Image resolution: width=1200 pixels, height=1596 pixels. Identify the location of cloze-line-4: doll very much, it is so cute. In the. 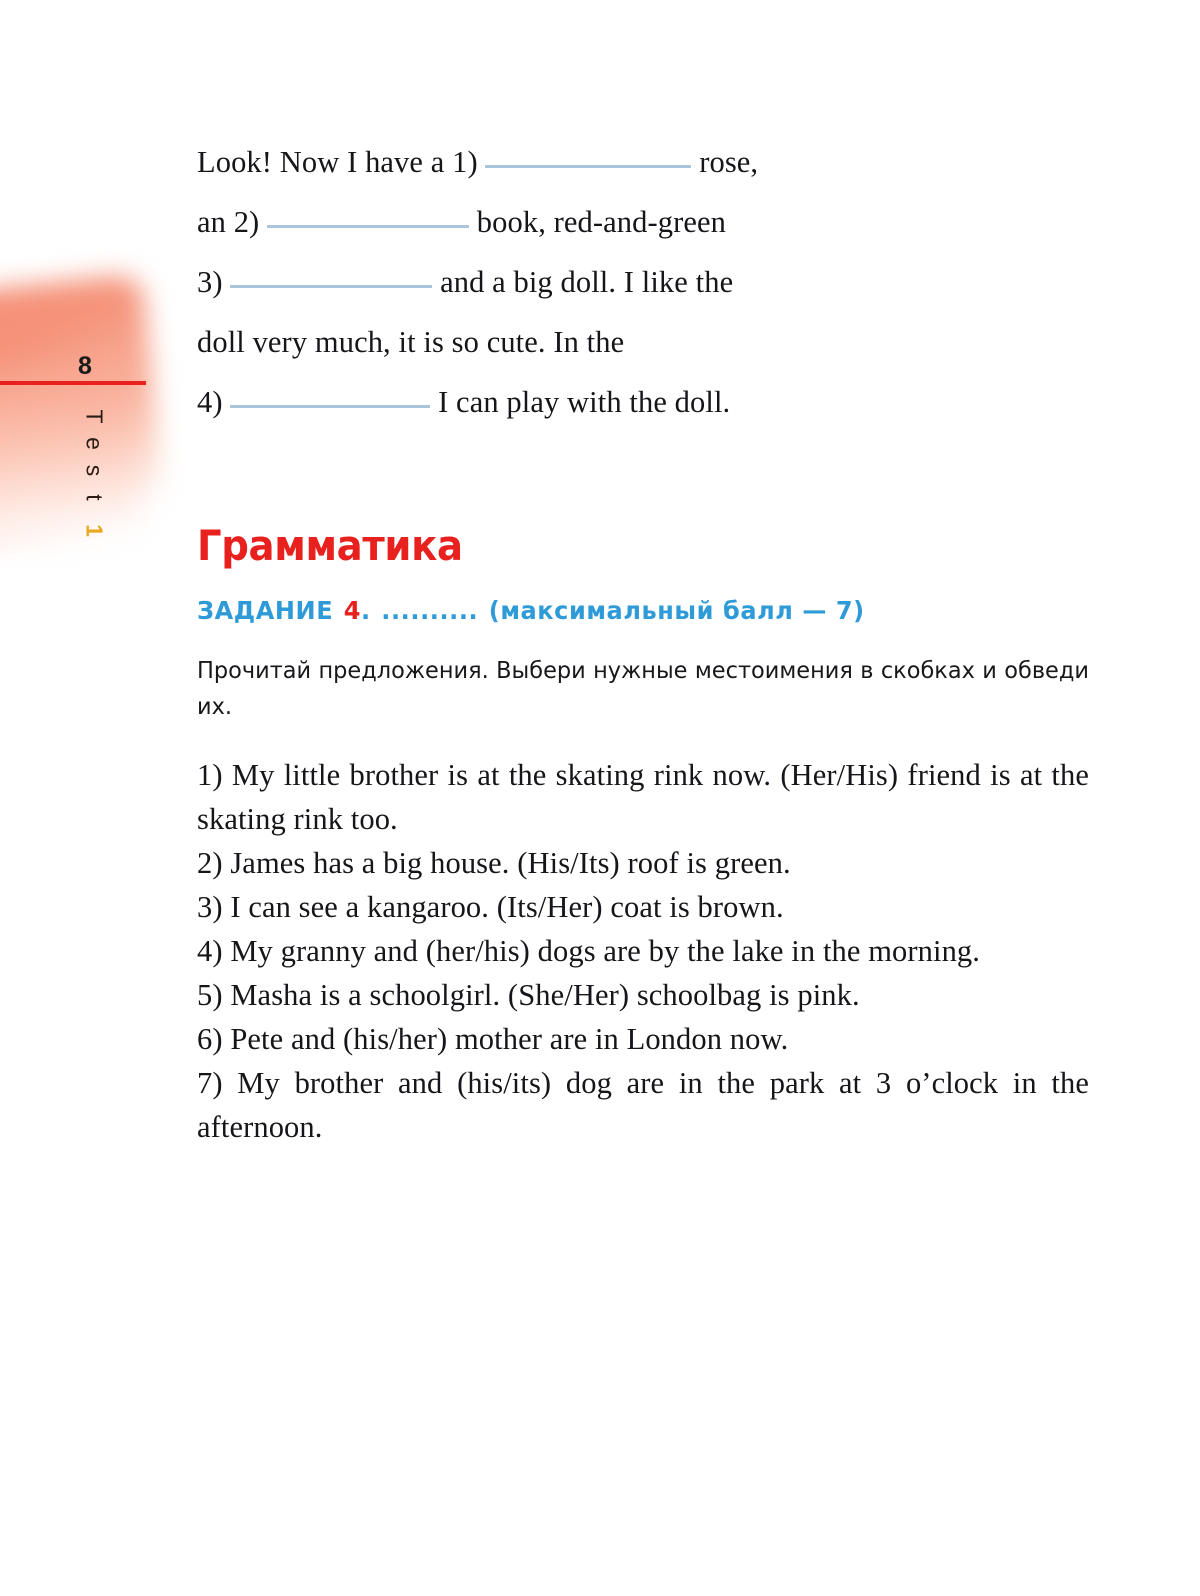
(643, 342).